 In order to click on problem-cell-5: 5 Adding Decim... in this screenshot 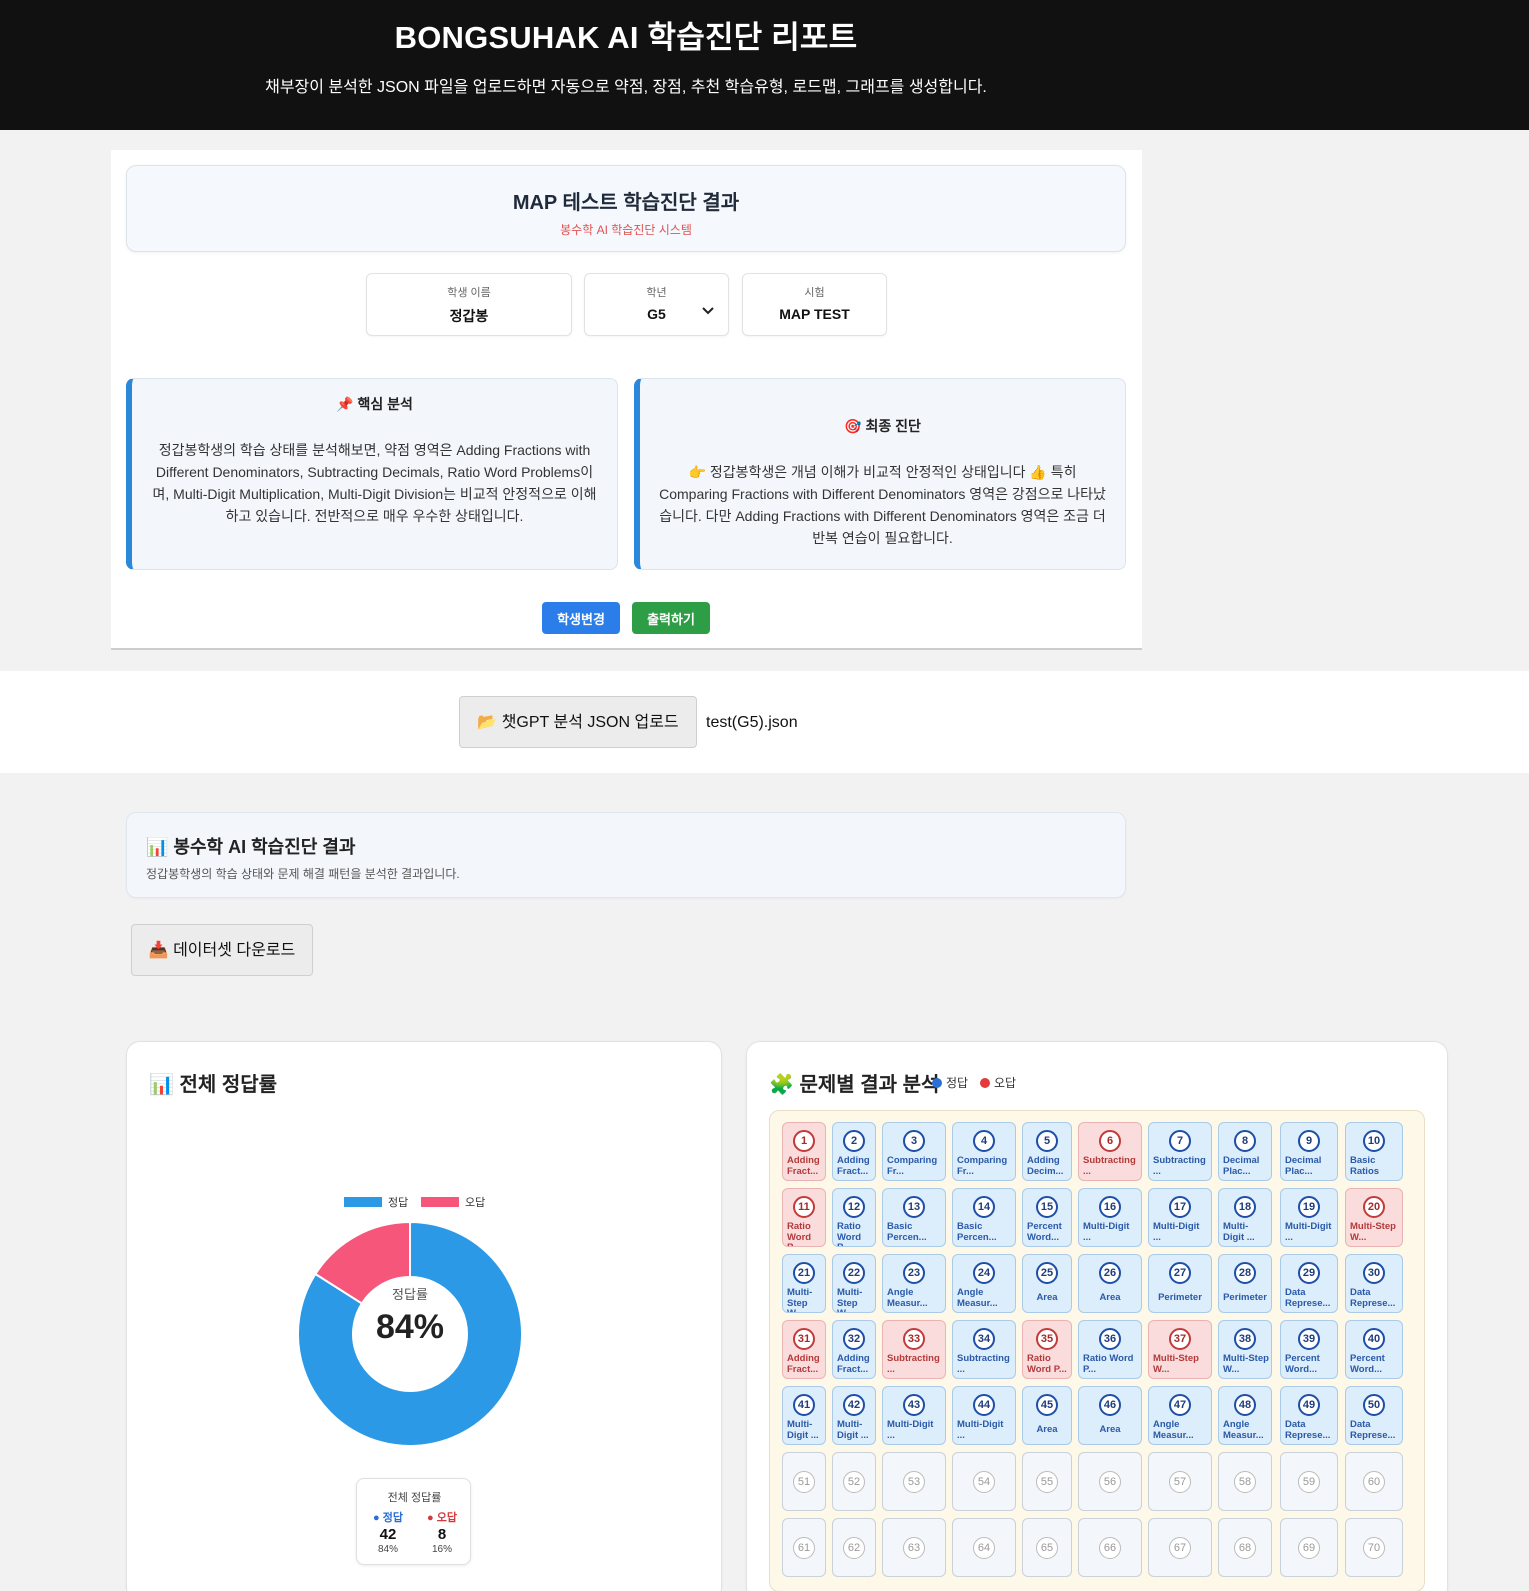, I will do `click(1047, 1151)`.